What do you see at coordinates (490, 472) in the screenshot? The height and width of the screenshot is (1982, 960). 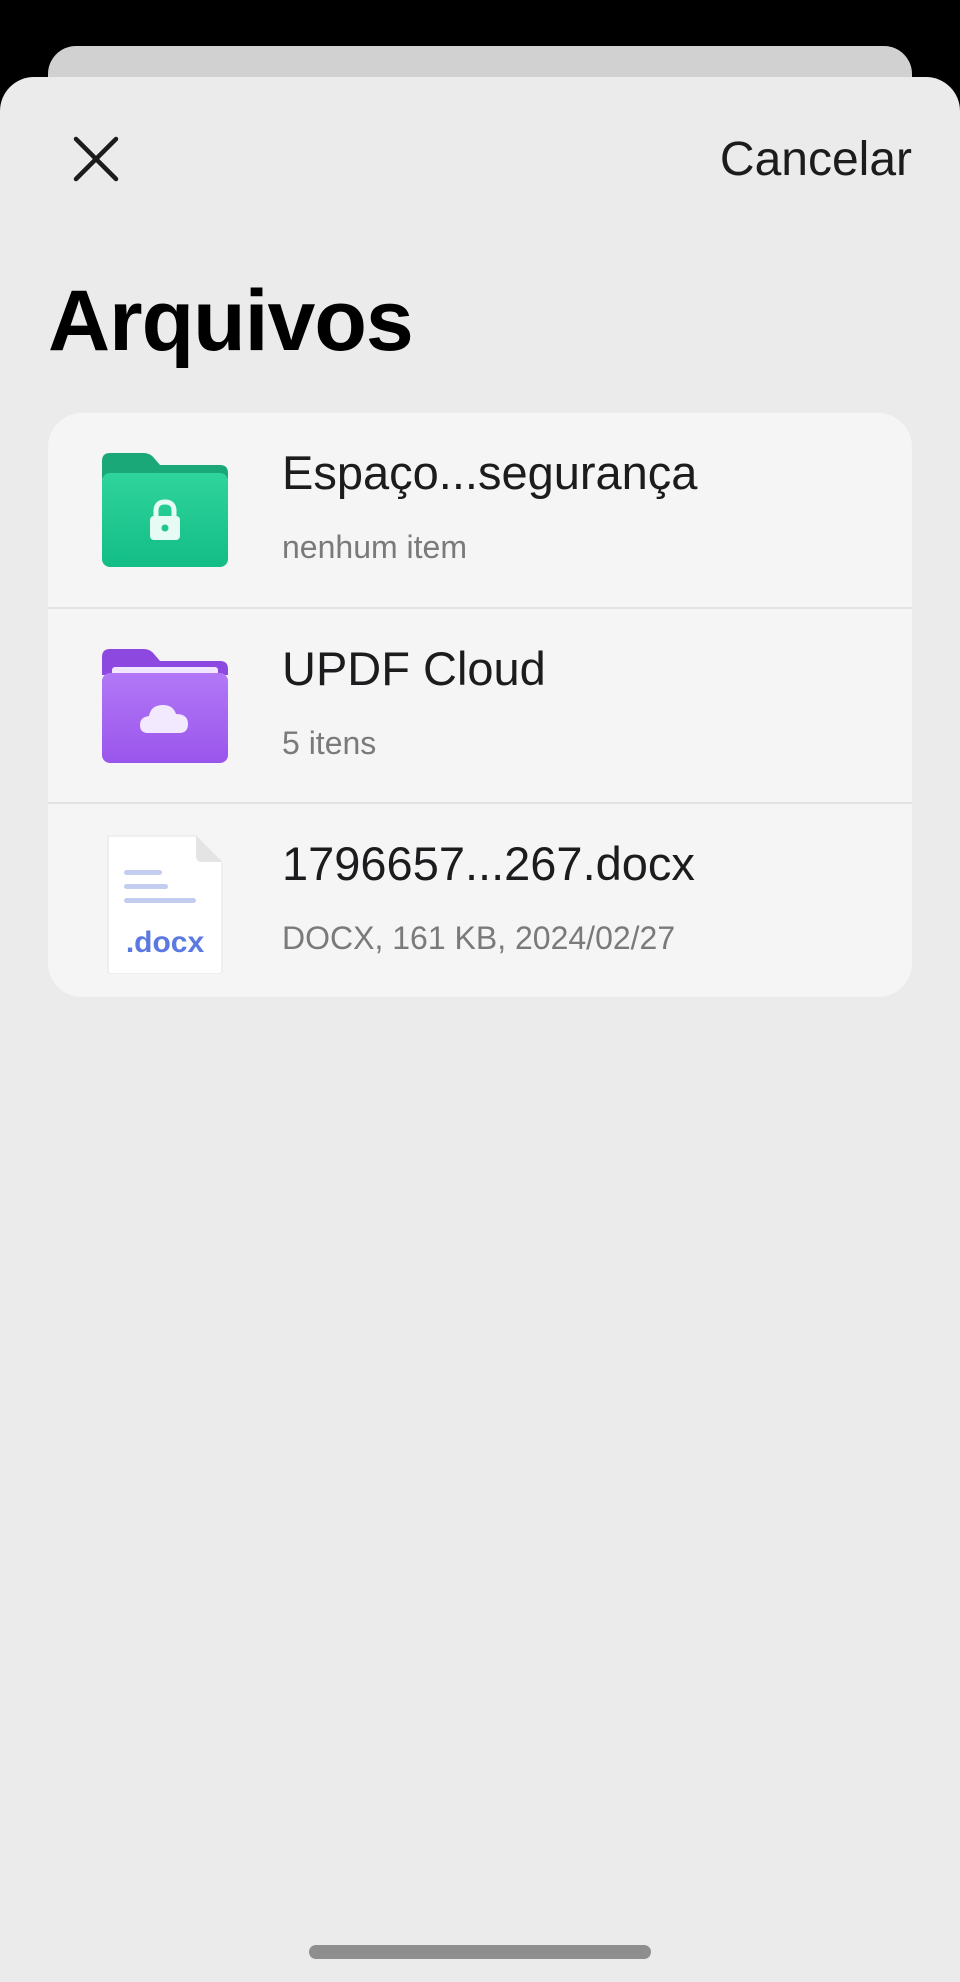 I see `item-title: Espaço...segurança` at bounding box center [490, 472].